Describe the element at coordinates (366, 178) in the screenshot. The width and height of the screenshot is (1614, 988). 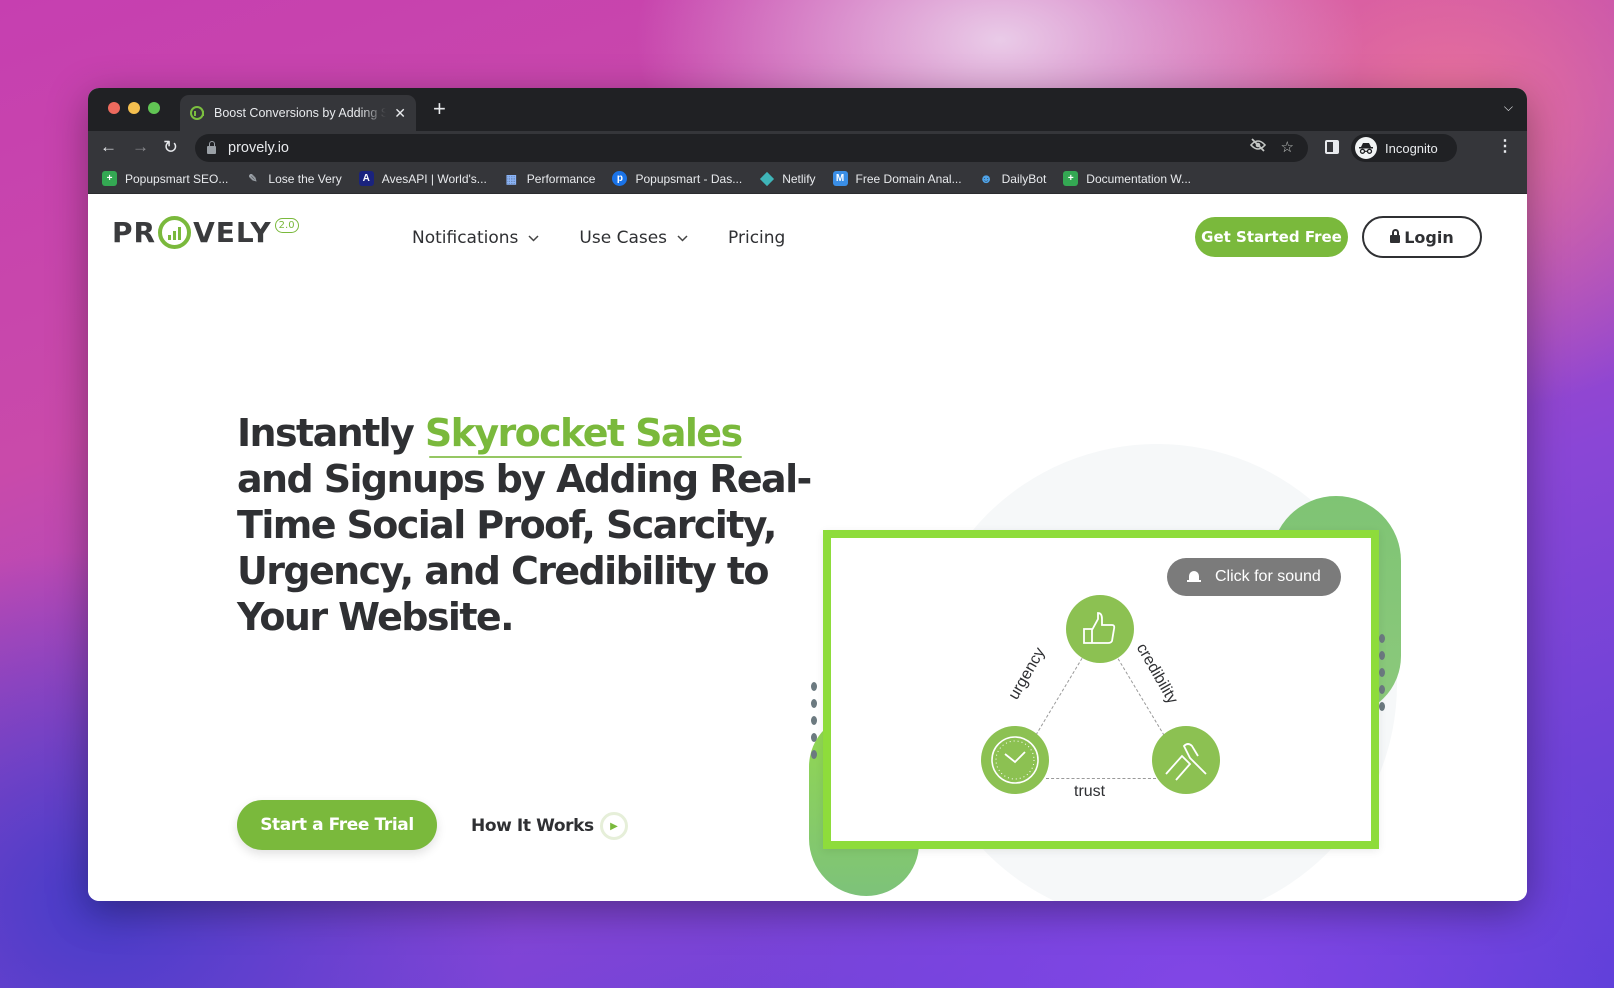
I see `avesapi-icon: A` at that location.